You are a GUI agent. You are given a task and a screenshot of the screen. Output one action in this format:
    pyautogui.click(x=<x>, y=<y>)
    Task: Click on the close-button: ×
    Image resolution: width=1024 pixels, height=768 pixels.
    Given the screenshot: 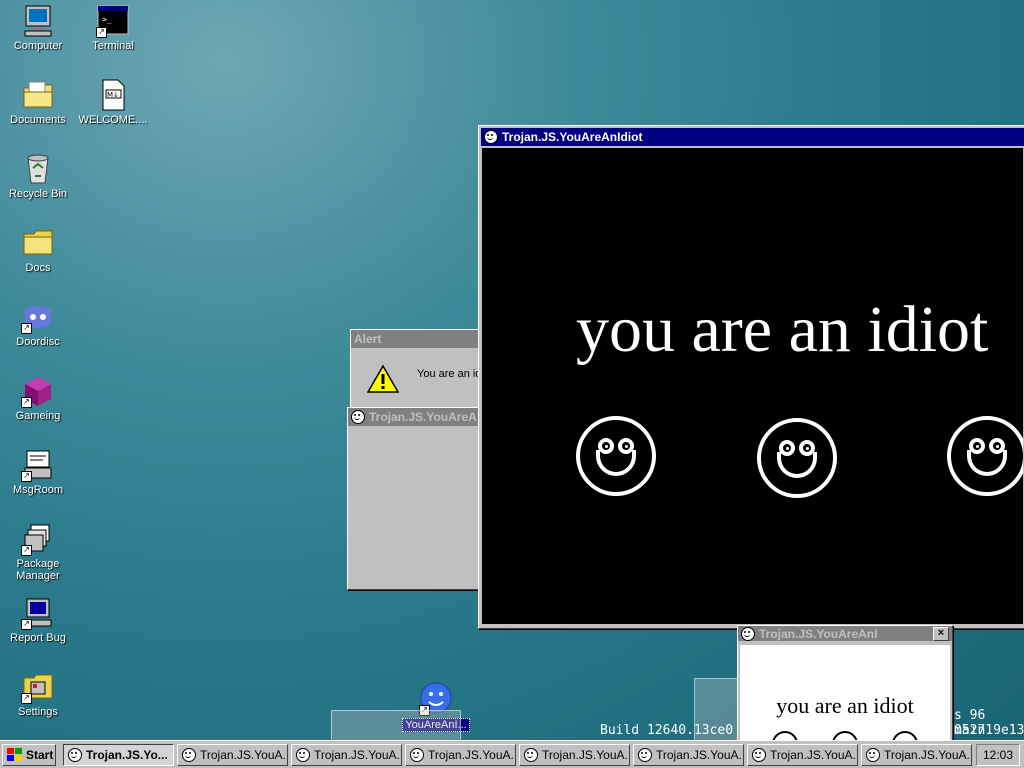 What is the action you would take?
    pyautogui.click(x=941, y=633)
    